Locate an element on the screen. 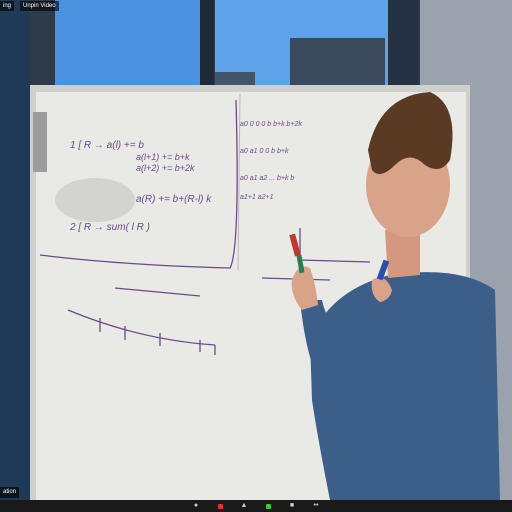  board-line-1: 1 [ R → a(l) += b is located at coordinates (107, 145).